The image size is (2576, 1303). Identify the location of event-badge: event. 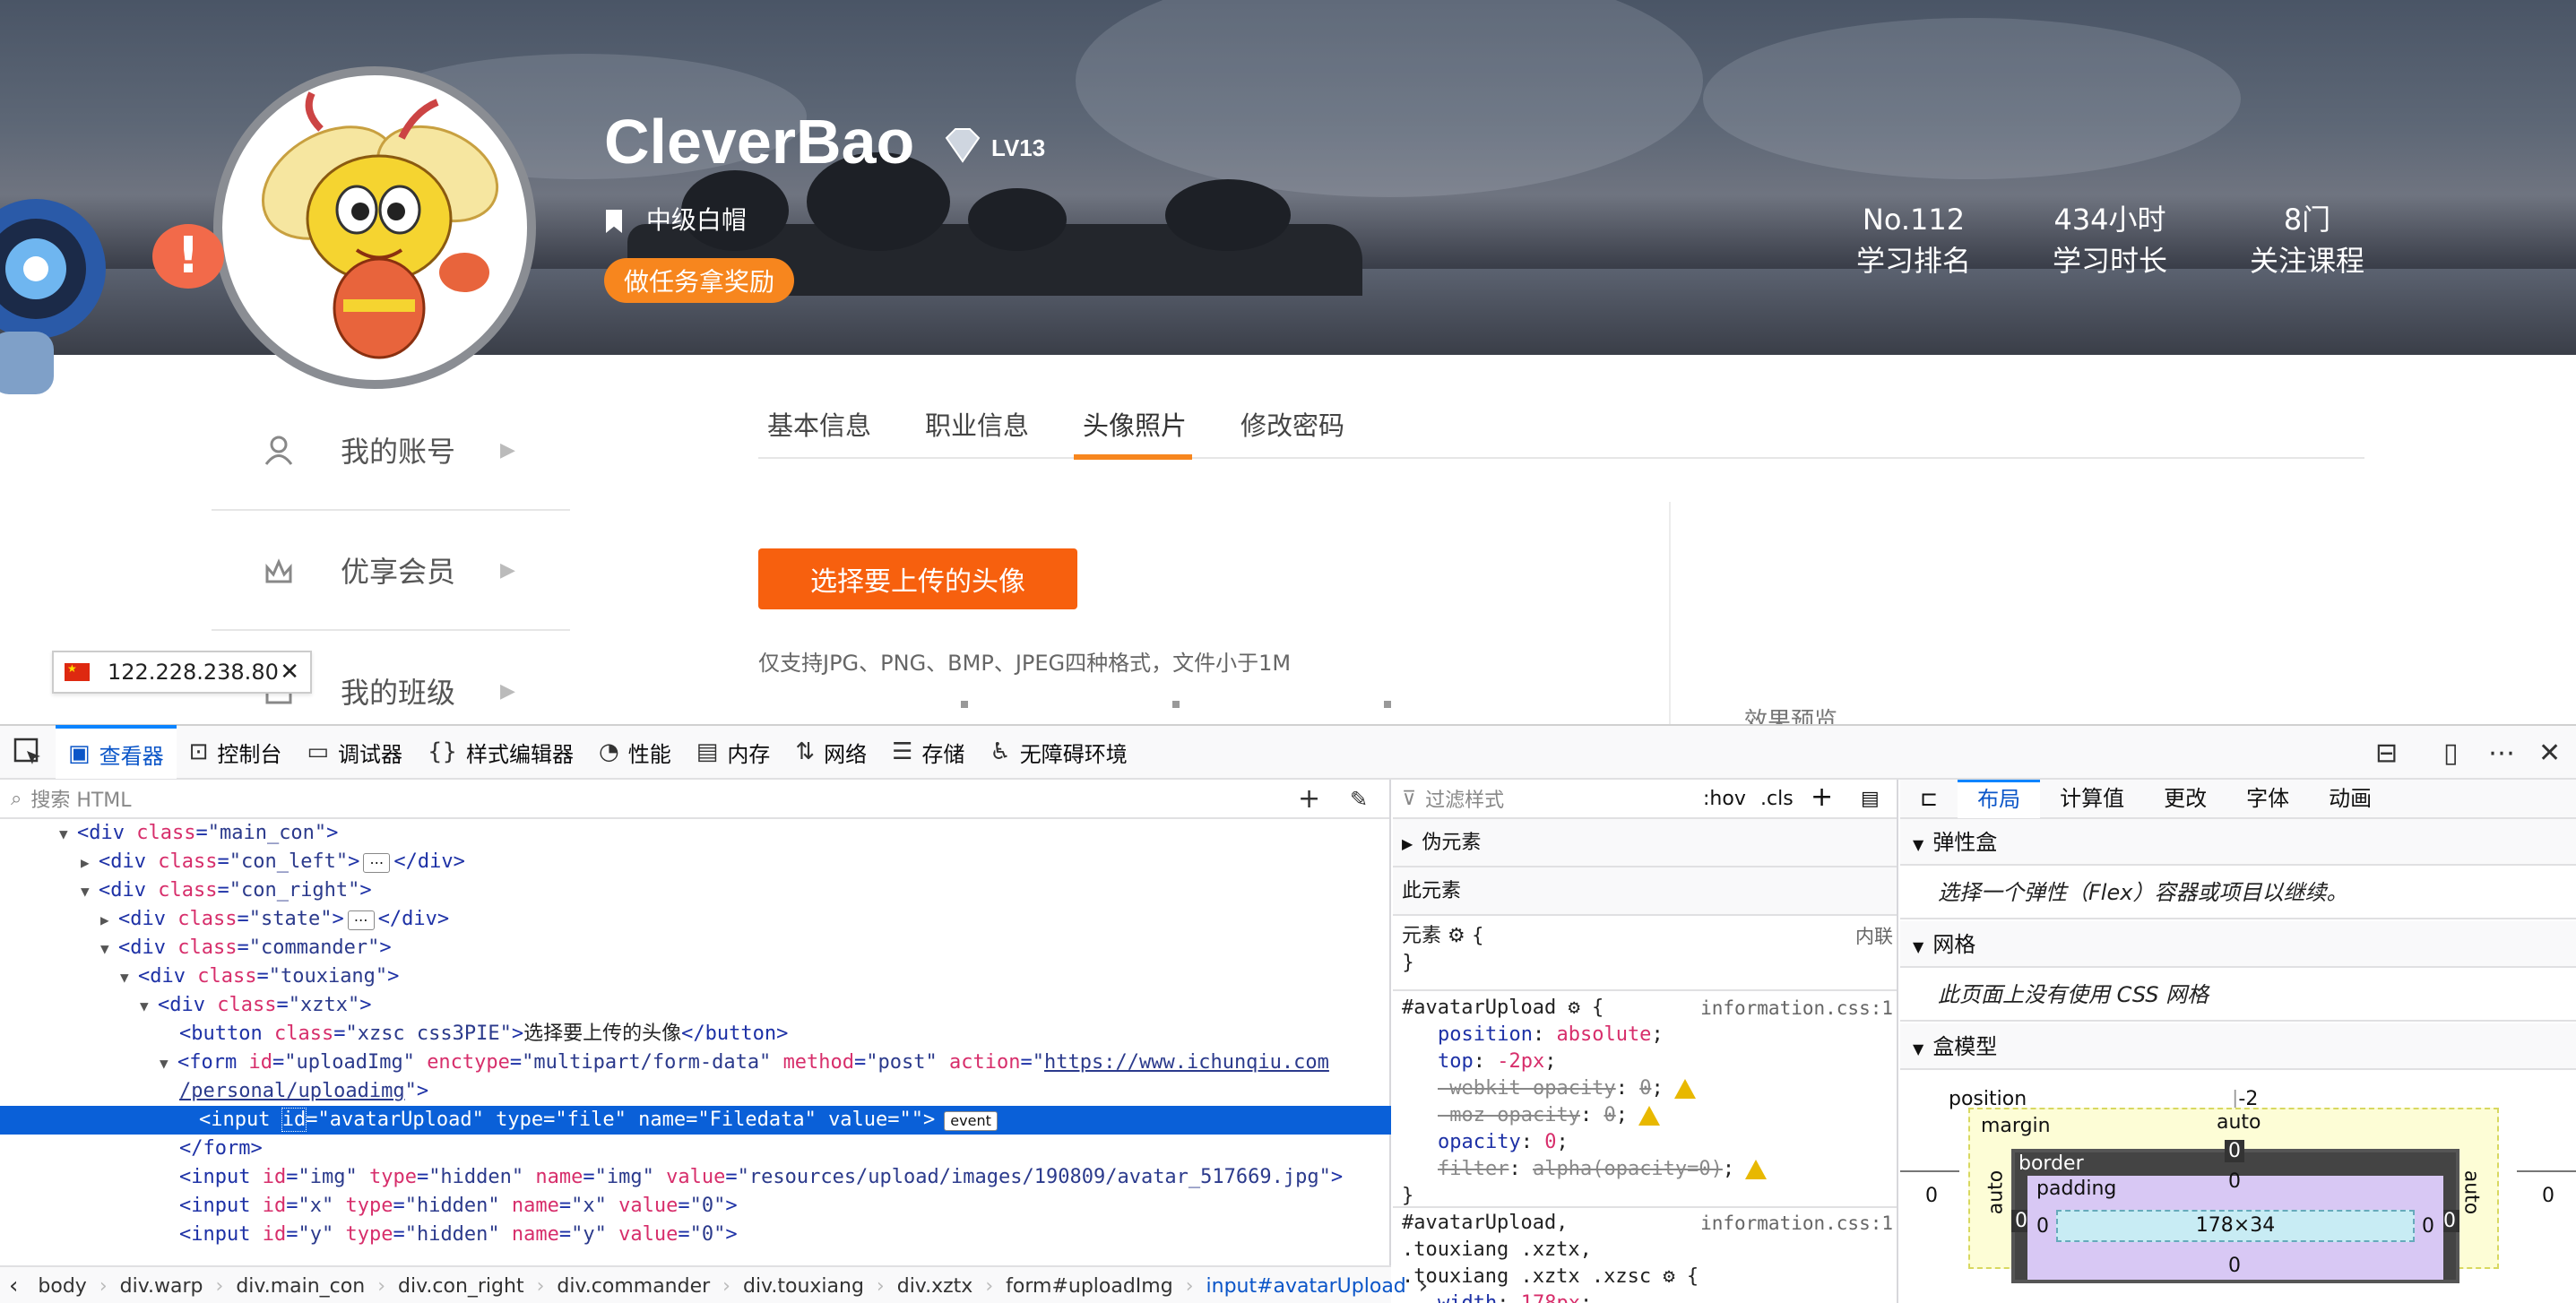
(971, 1121).